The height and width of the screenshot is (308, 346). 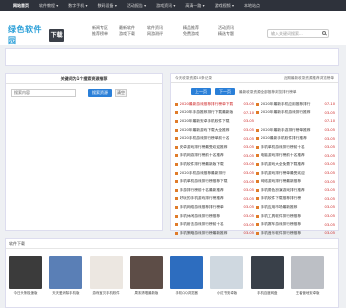 I want to click on list-entry: 2020年最新安卓手机软件下载 03-05, so click(x=215, y=121).